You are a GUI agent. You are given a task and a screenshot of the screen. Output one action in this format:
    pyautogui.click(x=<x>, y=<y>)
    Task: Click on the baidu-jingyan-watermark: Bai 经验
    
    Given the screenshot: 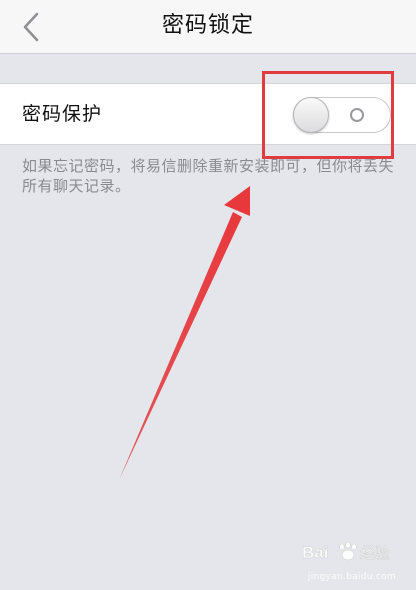 What is the action you would take?
    pyautogui.click(x=348, y=553)
    